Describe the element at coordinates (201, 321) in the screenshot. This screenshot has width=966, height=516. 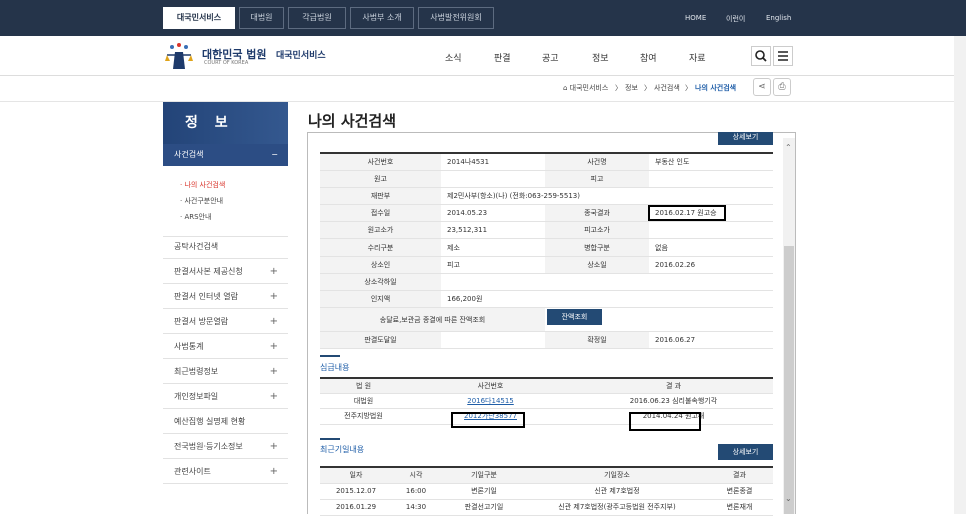
I see `sidebar-item-label: 판결서 방문열람` at that location.